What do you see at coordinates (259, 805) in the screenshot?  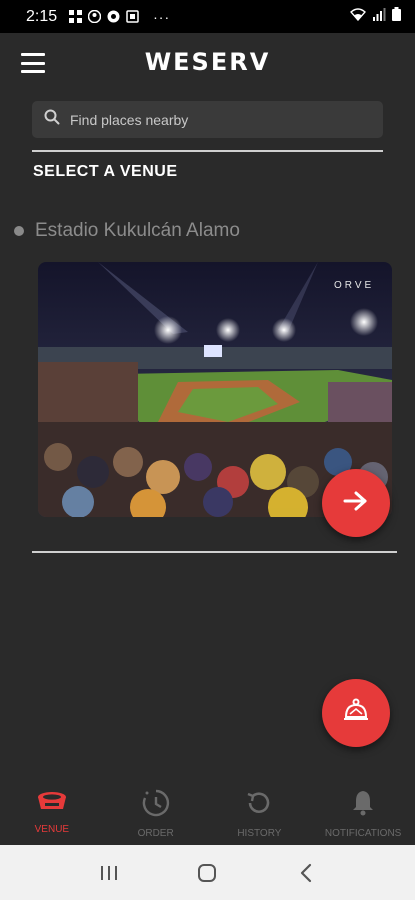 I see `history-icon` at bounding box center [259, 805].